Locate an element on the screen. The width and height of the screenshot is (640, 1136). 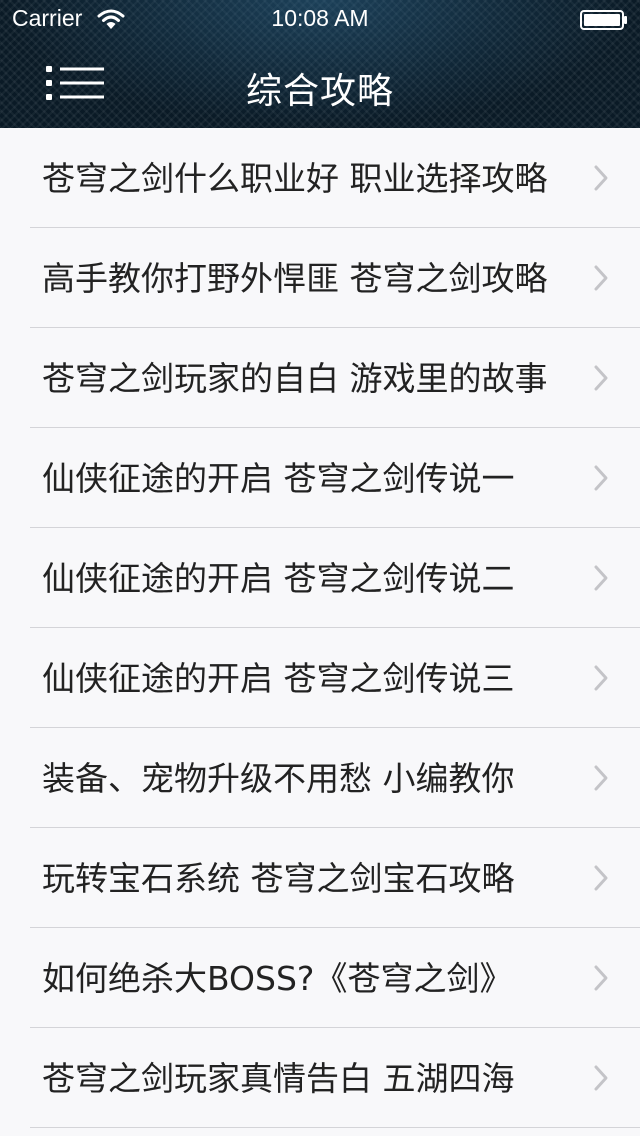
list-item: 苍穹之剑什么职业好 职业选择攻略 is located at coordinates (320, 178).